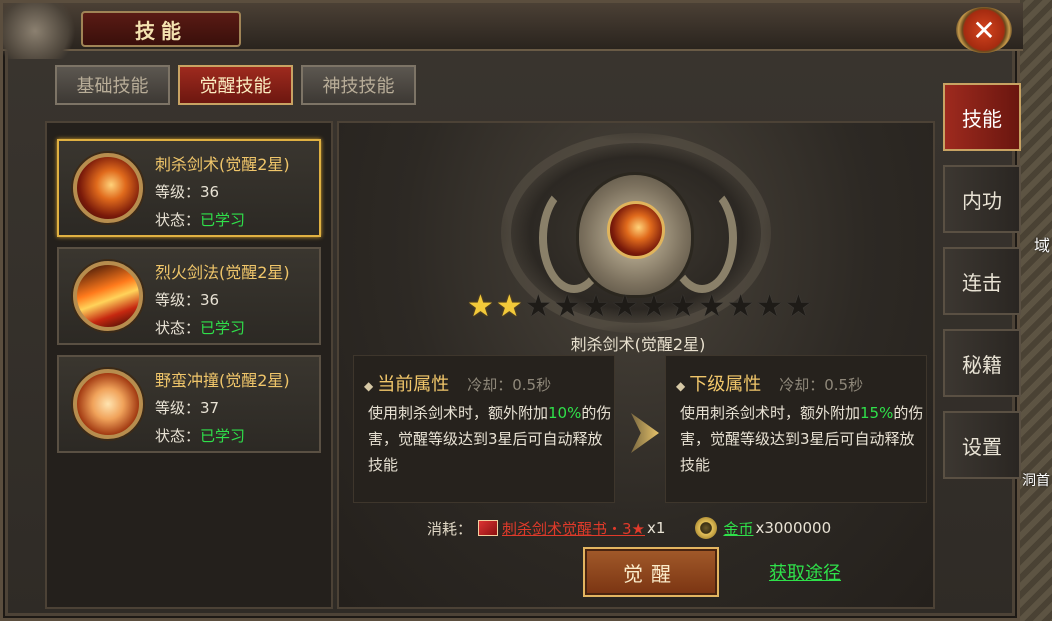 The image size is (1052, 621). Describe the element at coordinates (982, 117) in the screenshot. I see `side-tab-skills: 技能` at that location.